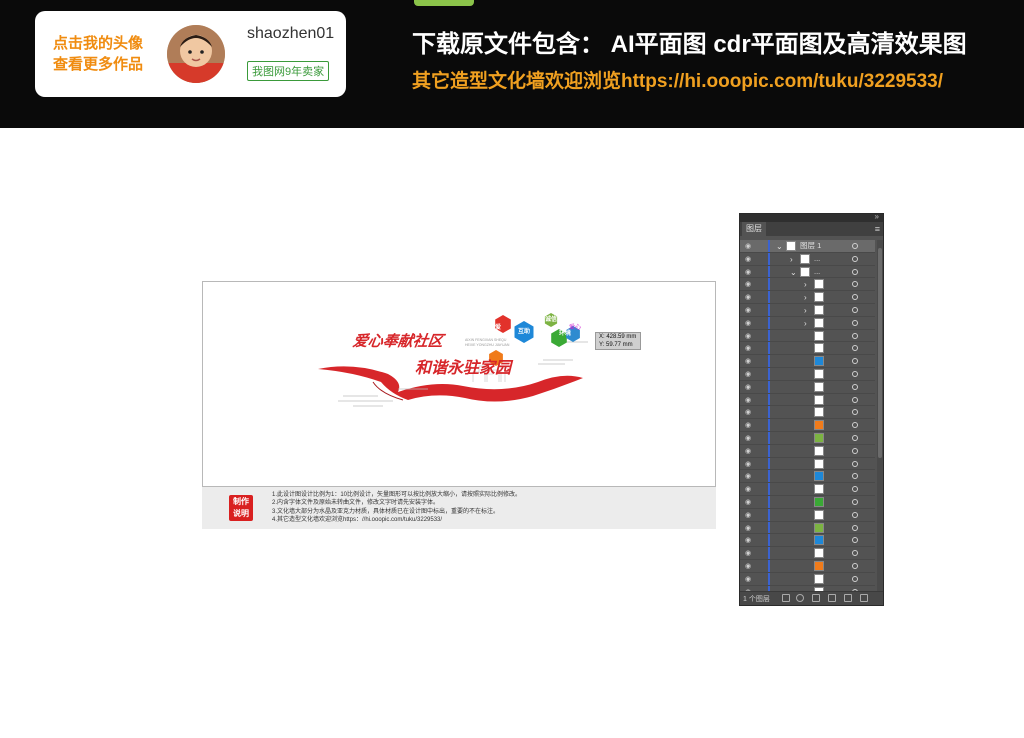 Image resolution: width=1024 pixels, height=738 pixels. What do you see at coordinates (832, 598) in the screenshot?
I see `new-sublayer-icon` at bounding box center [832, 598].